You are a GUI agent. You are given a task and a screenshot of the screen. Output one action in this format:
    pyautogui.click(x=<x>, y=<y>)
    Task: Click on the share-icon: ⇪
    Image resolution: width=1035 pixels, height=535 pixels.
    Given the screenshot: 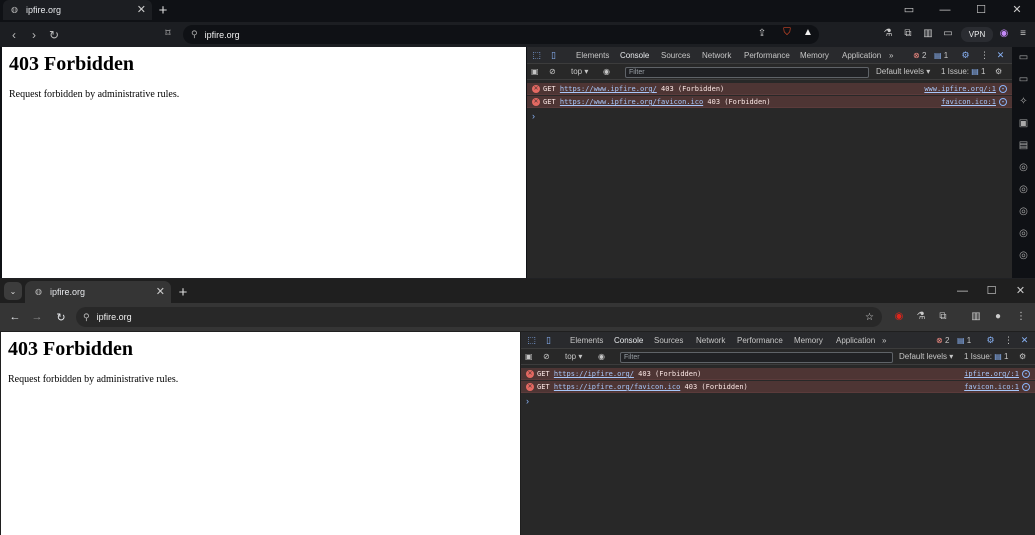 What is the action you would take?
    pyautogui.click(x=762, y=34)
    